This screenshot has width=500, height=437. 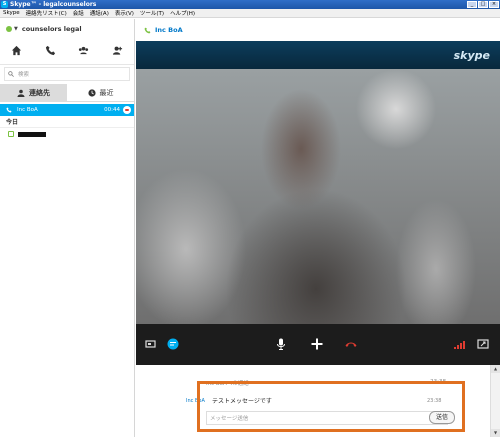 What do you see at coordinates (67, 122) in the screenshot?
I see `recent-section-label: 今日` at bounding box center [67, 122].